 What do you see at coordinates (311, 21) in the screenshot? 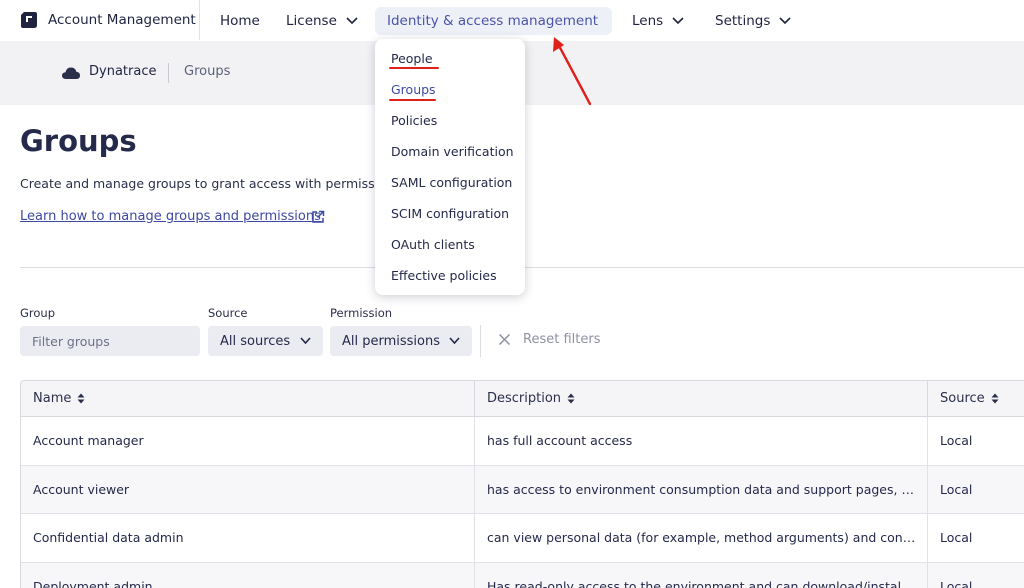
I see `nav-license-label: License` at bounding box center [311, 21].